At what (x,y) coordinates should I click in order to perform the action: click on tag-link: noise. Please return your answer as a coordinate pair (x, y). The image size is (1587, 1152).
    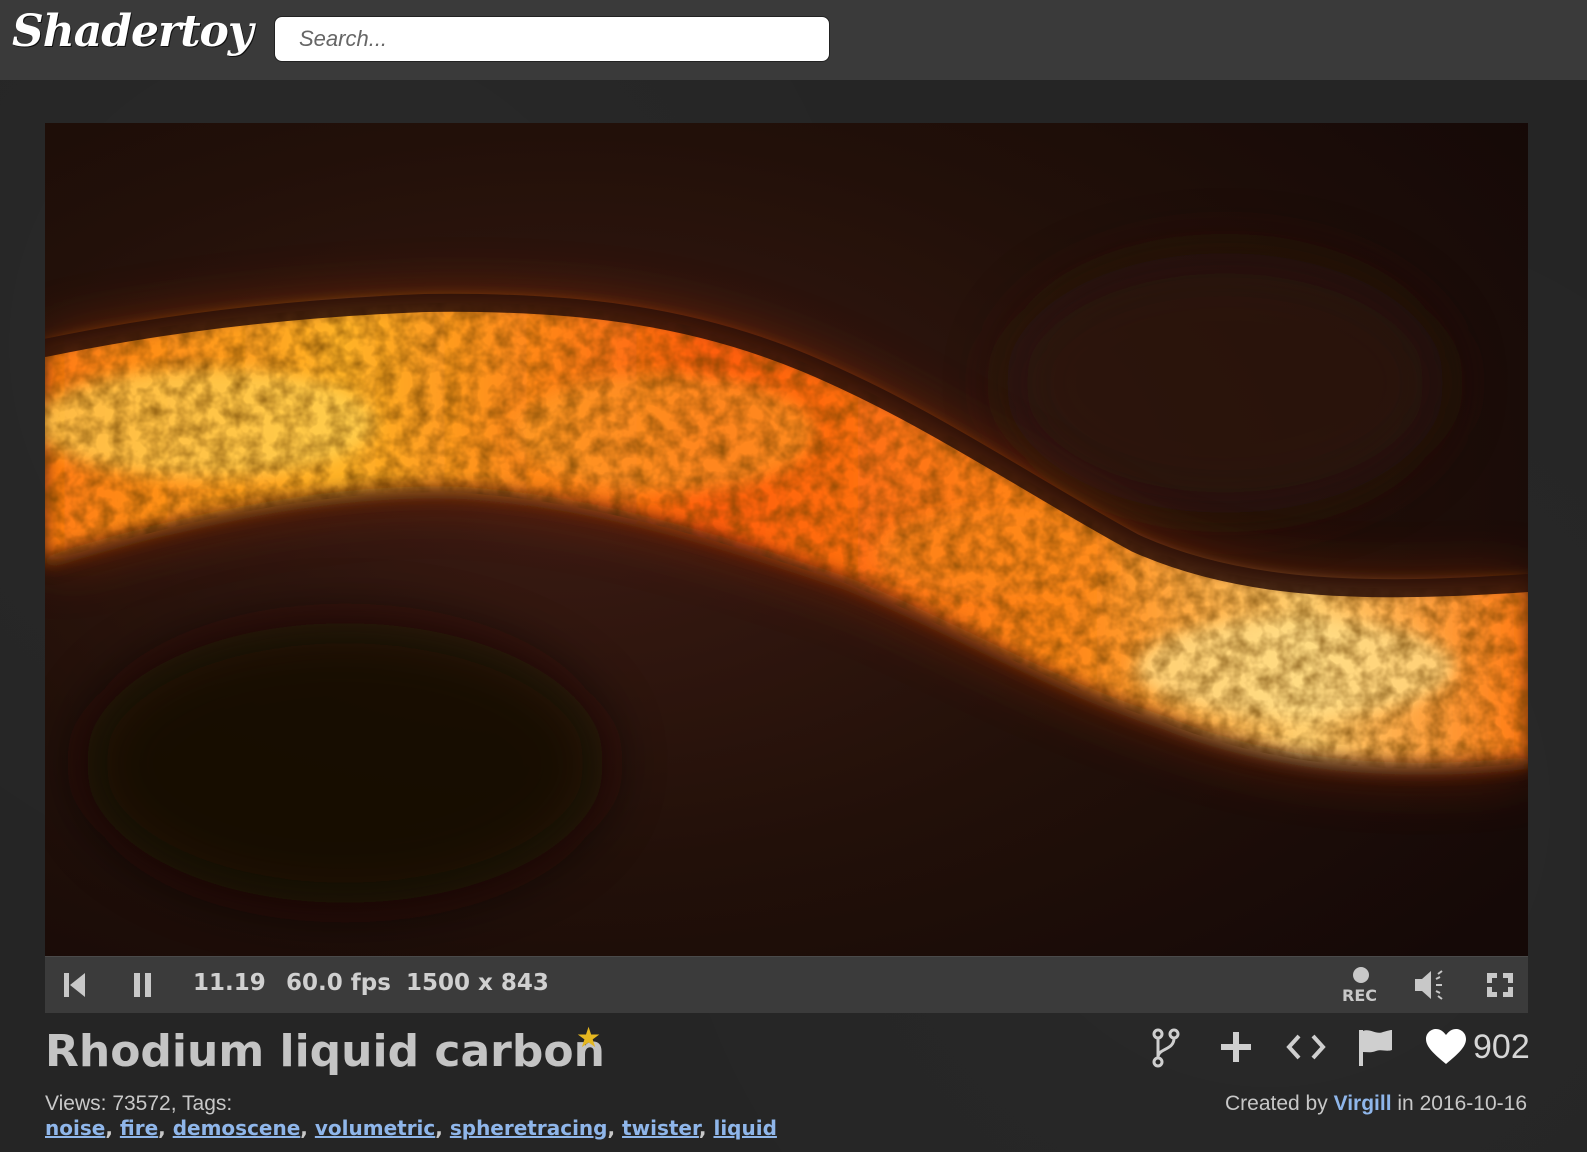
    Looking at the image, I should click on (75, 1128).